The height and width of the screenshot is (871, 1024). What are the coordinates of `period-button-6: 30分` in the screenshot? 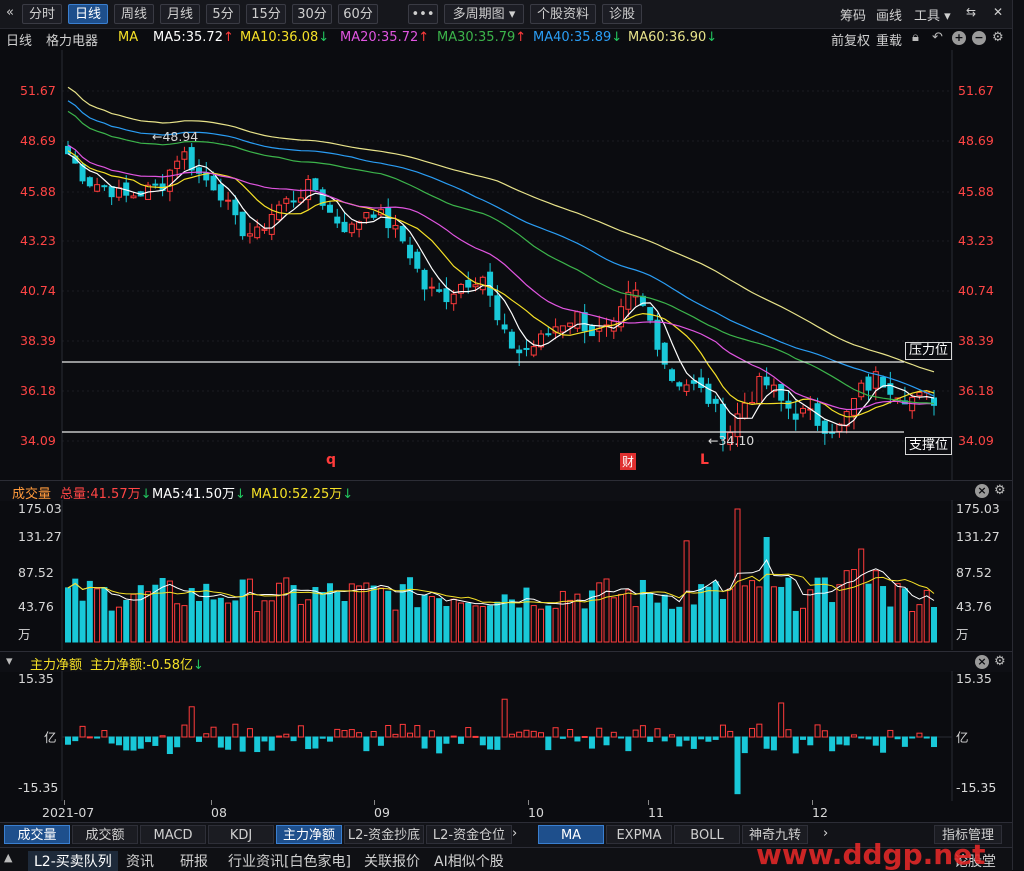 It's located at (312, 14).